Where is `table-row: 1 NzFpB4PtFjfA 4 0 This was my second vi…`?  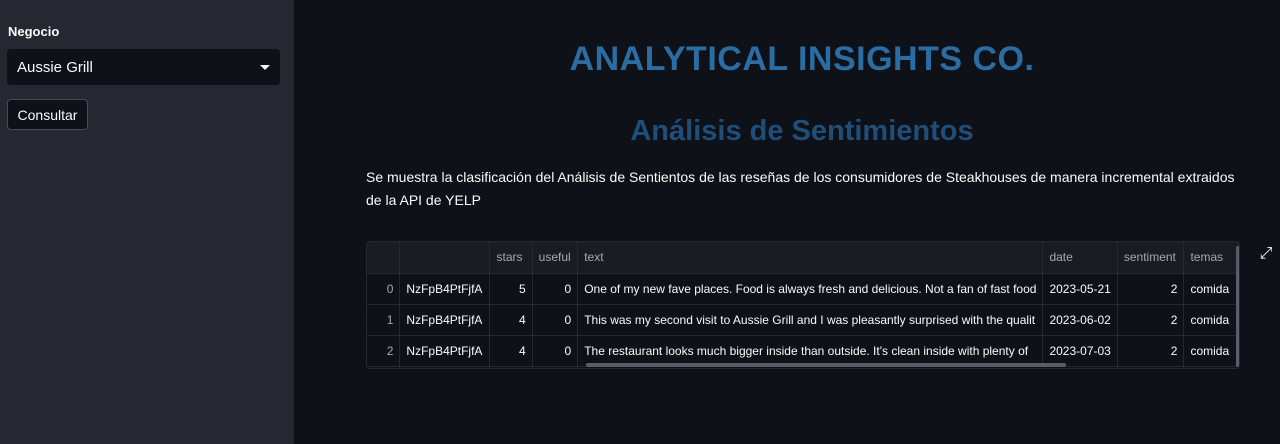 table-row: 1 NzFpB4PtFjfA 4 0 This was my second vi… is located at coordinates (803, 320).